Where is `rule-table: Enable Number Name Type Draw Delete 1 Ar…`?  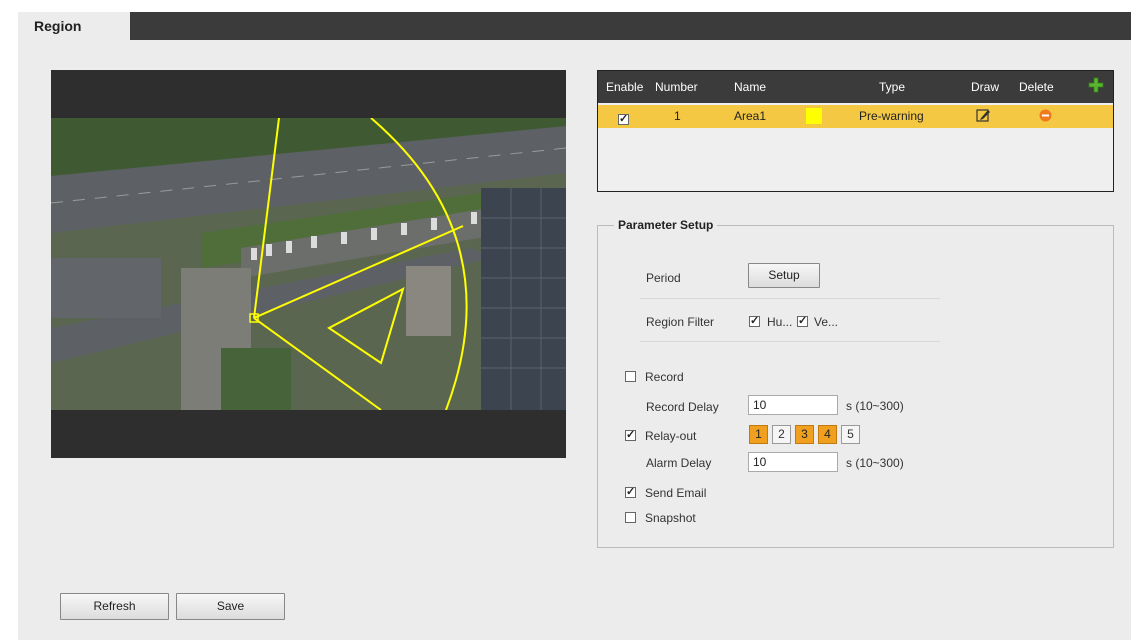
rule-table: Enable Number Name Type Draw Delete 1 Ar… is located at coordinates (855, 131).